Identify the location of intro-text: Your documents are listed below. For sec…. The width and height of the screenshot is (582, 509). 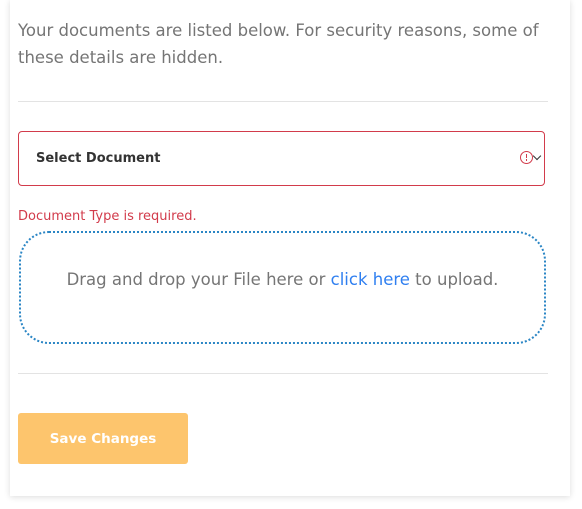
(278, 44).